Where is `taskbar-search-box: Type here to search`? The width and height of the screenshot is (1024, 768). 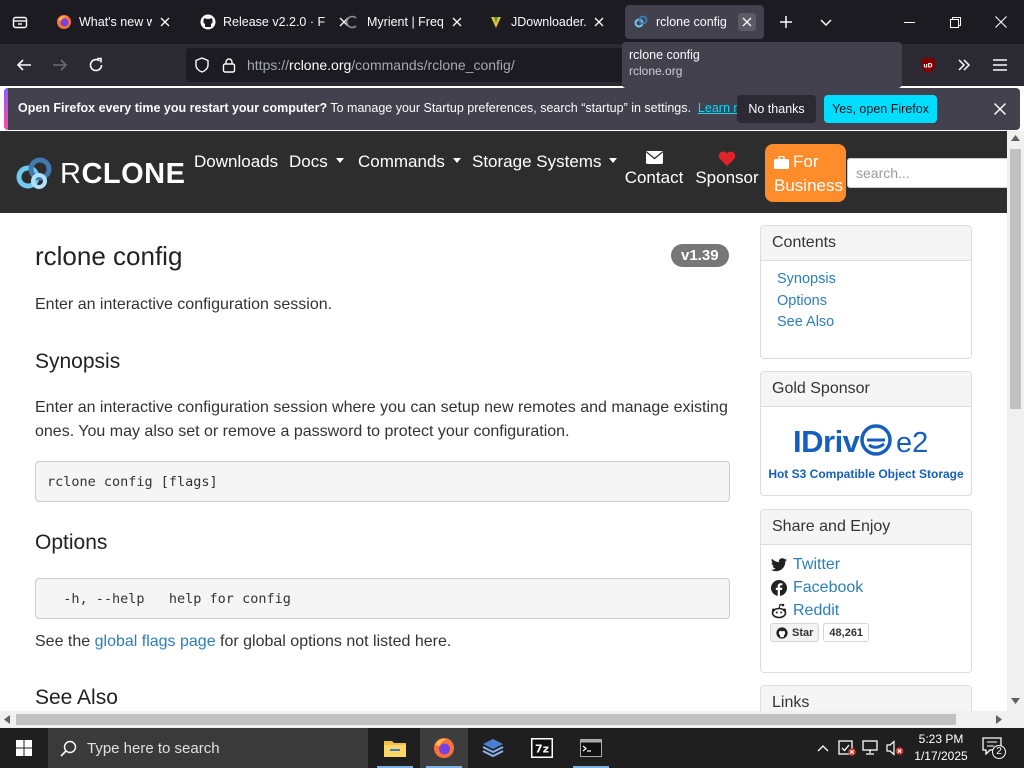
taskbar-search-box: Type here to search is located at coordinates (208, 748).